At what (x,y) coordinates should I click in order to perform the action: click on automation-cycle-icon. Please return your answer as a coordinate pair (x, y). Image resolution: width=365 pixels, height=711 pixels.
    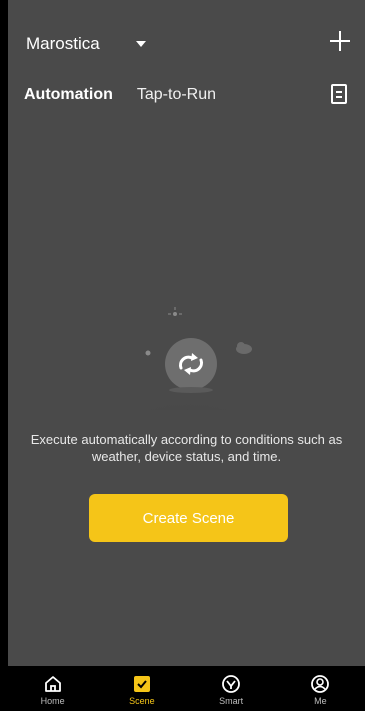
    Looking at the image, I should click on (188, 358).